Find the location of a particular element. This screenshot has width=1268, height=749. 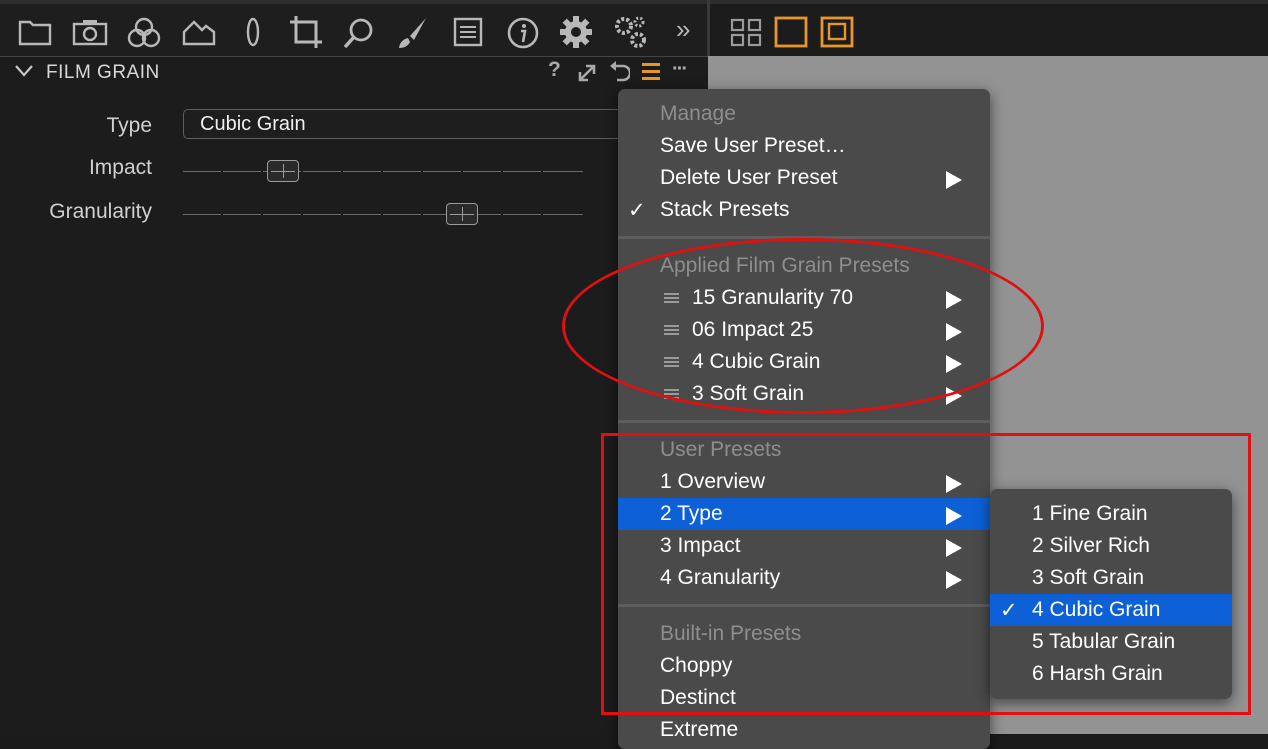

impact-label: Impact is located at coordinates (120, 167).